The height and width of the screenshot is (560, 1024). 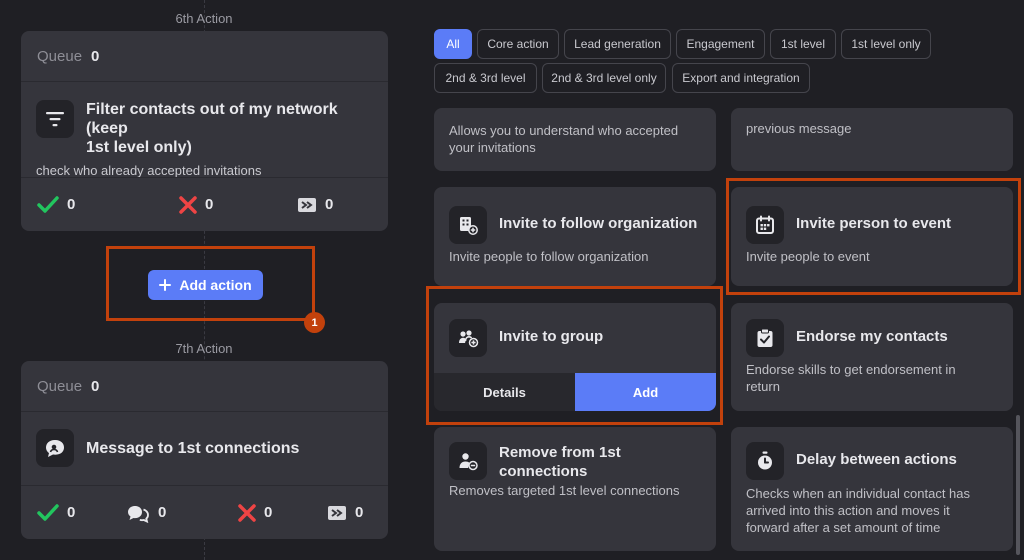 What do you see at coordinates (468, 338) in the screenshot?
I see `group-icon` at bounding box center [468, 338].